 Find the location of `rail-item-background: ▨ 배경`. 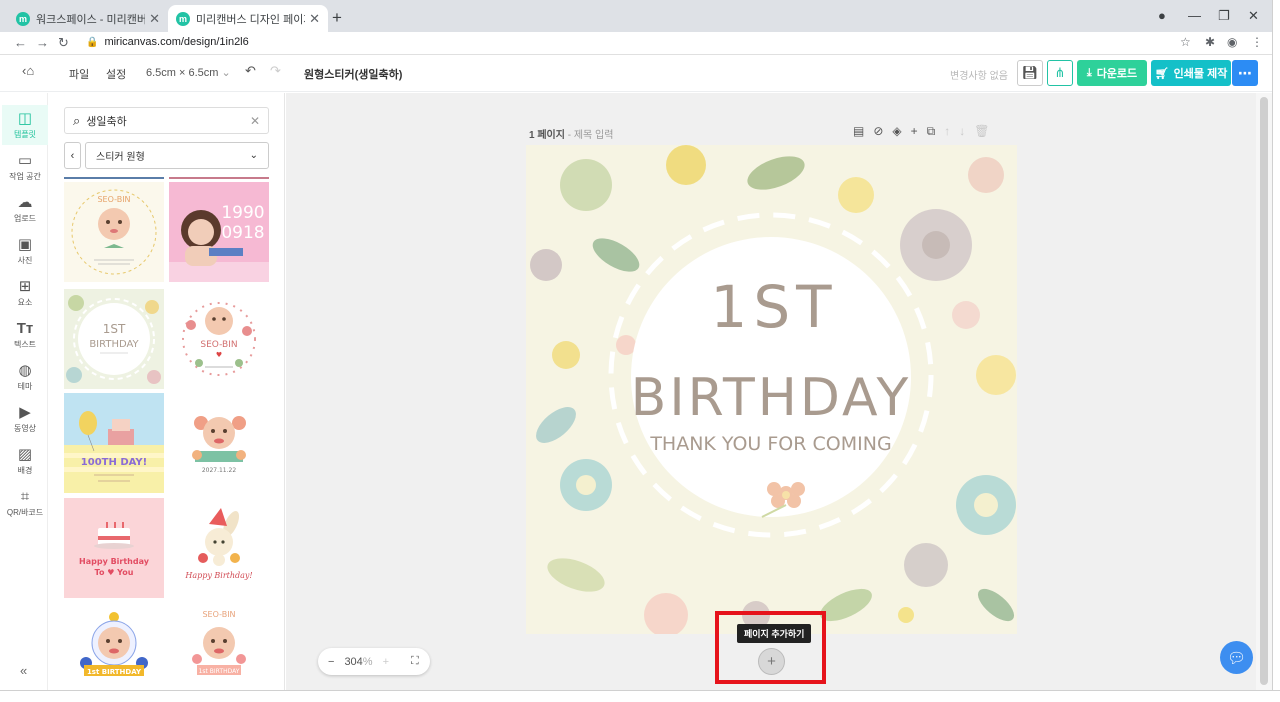

rail-item-background: ▨ 배경 is located at coordinates (25, 461).